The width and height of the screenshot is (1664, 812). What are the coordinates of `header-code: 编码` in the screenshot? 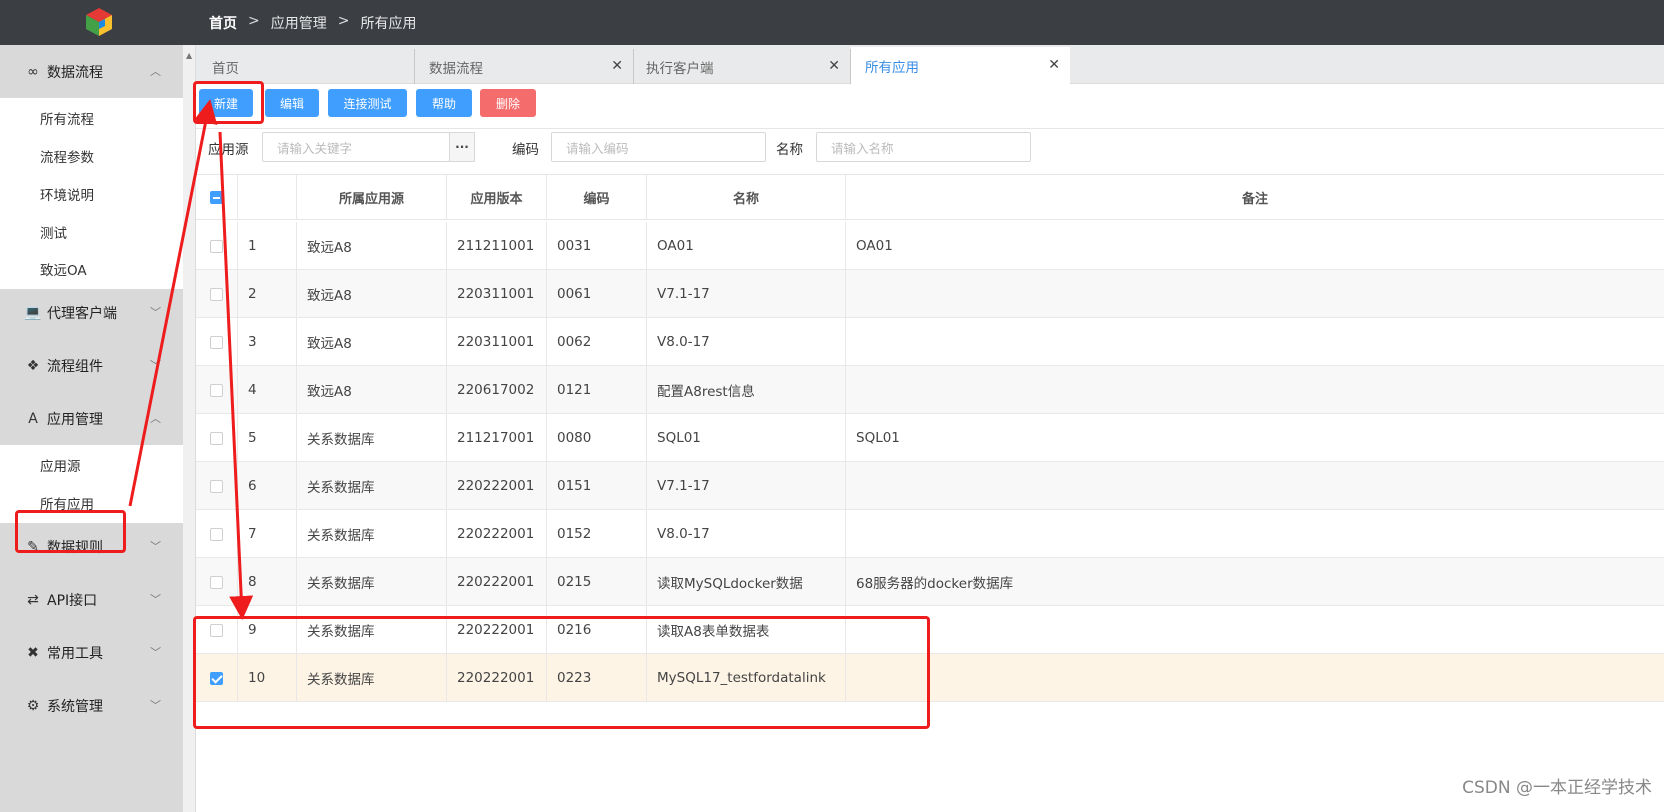 It's located at (597, 197).